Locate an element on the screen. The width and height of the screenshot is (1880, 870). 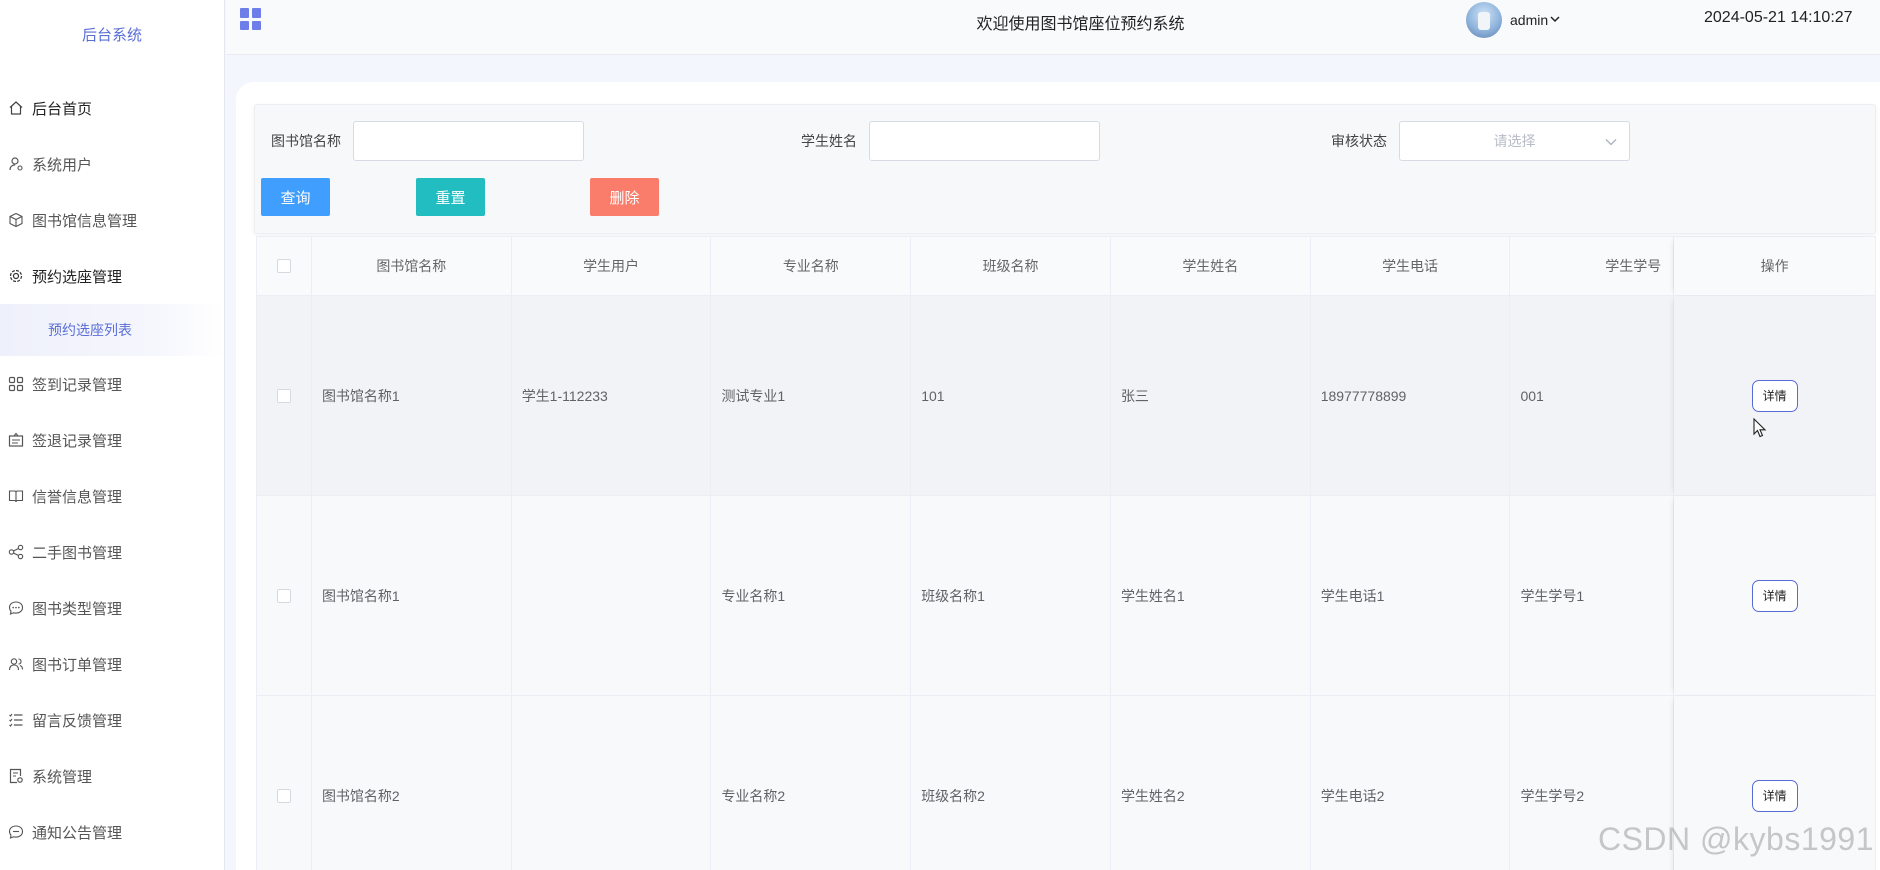
sidebar-item-used-books: 二手图书管理 is located at coordinates (112, 552).